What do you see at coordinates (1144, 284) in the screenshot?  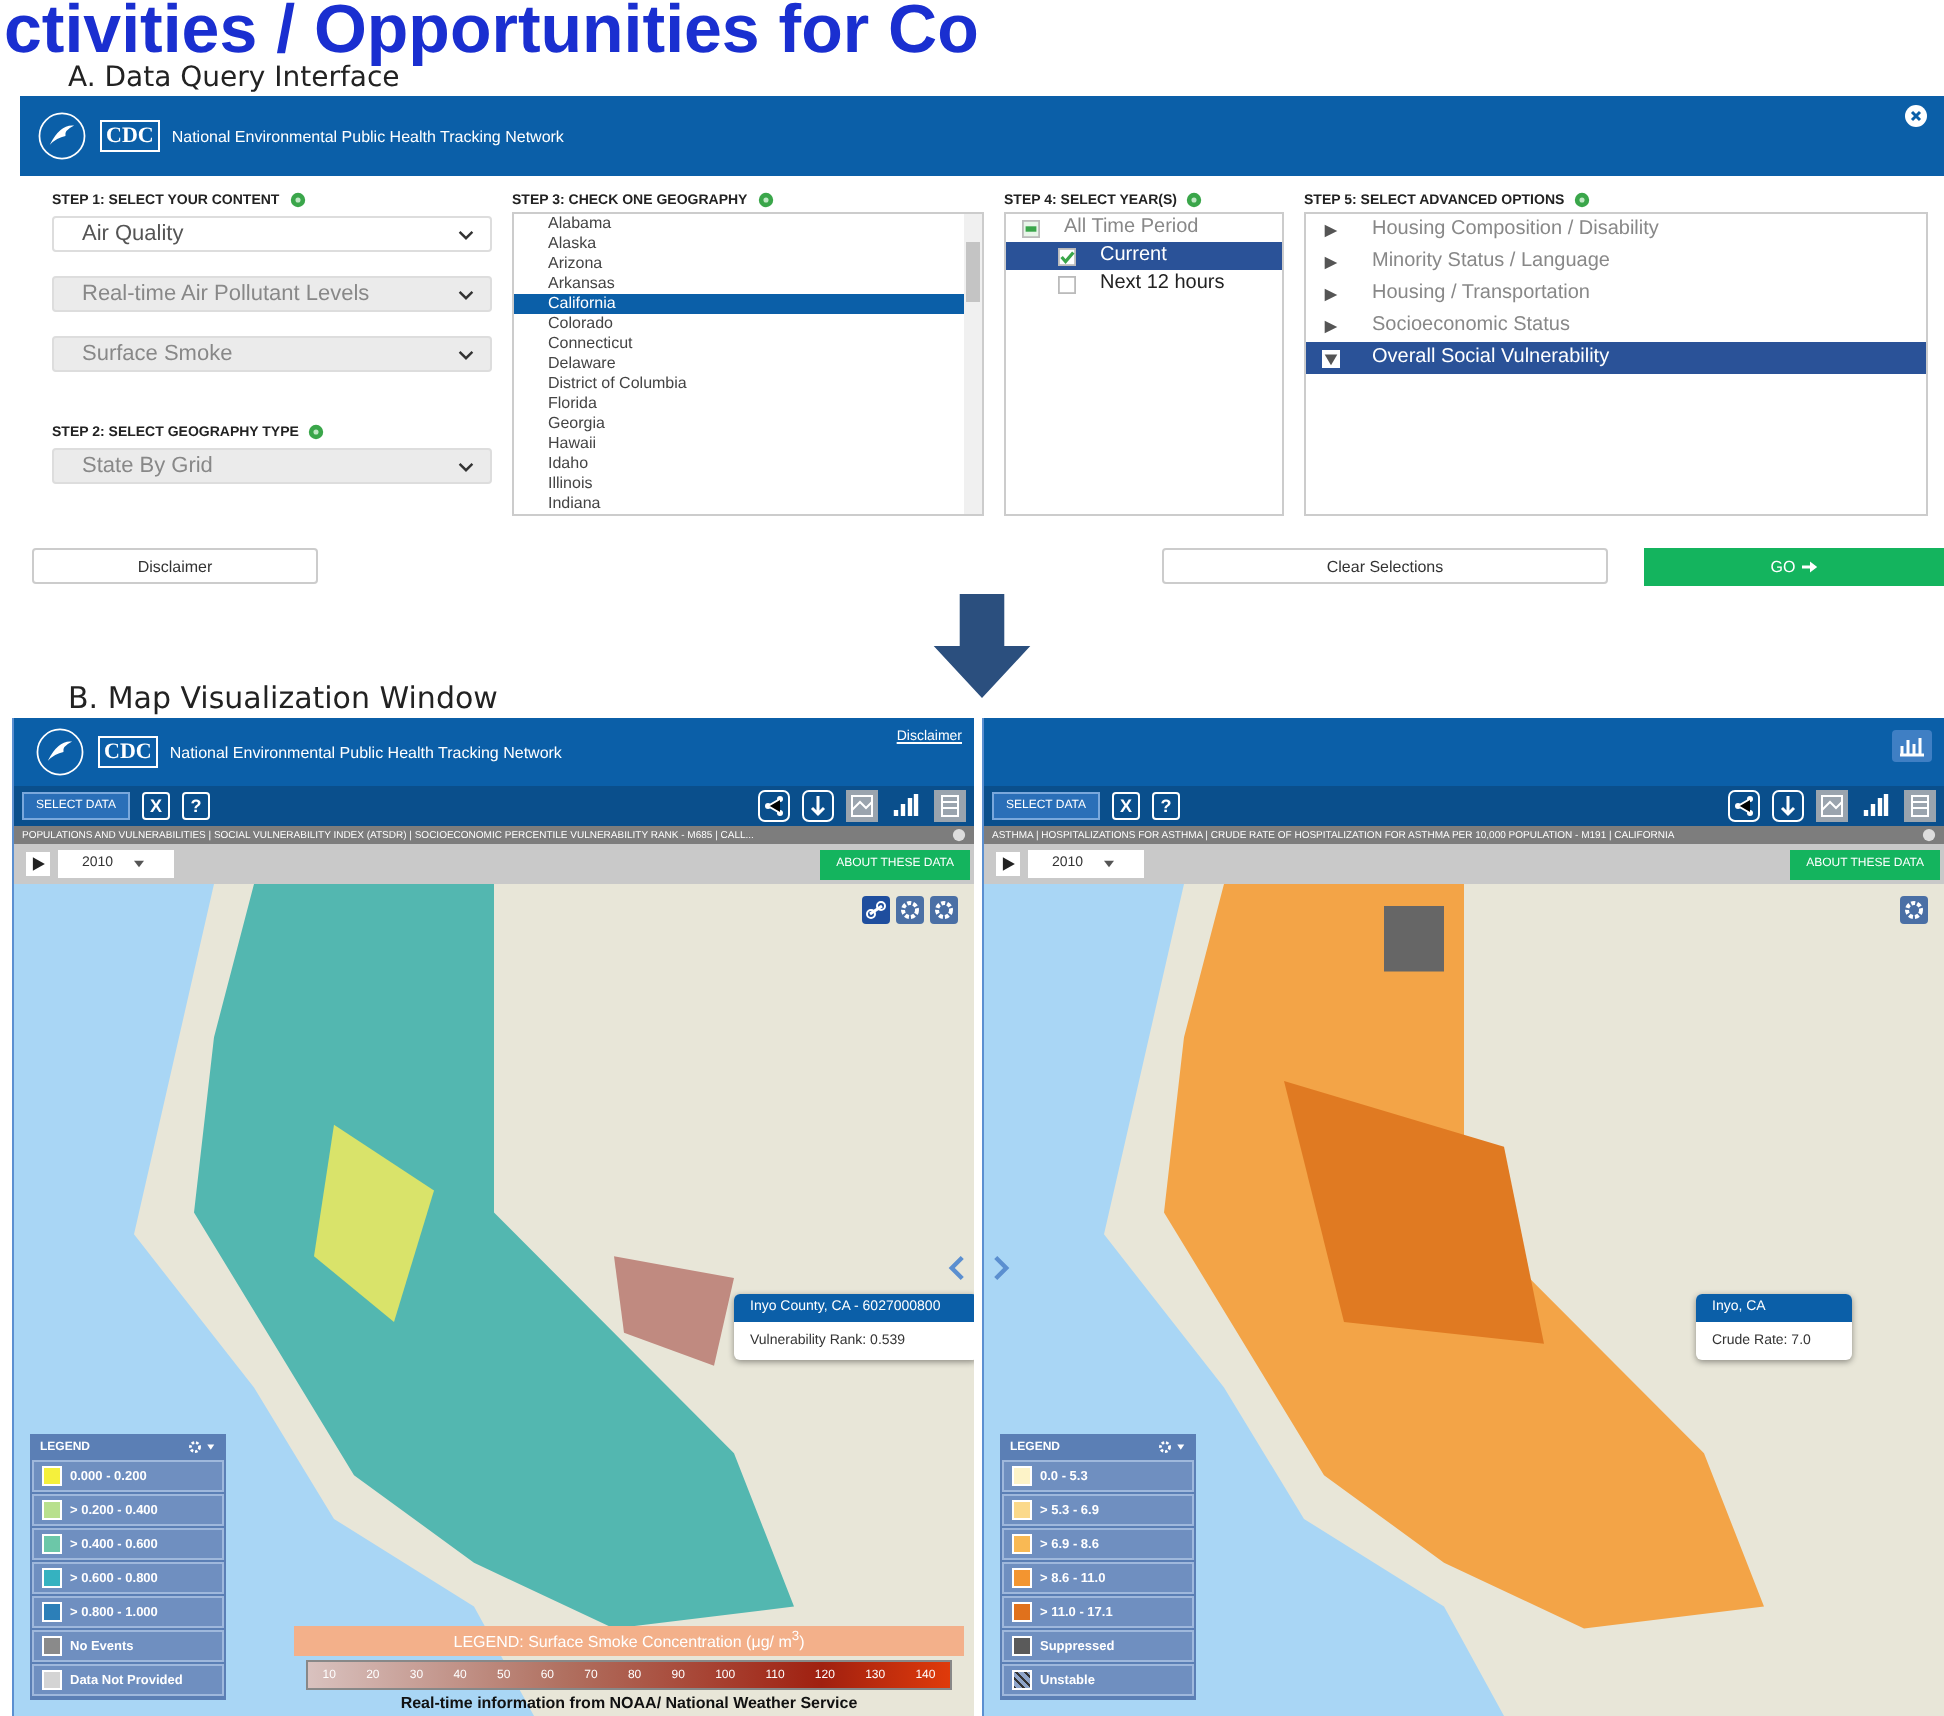 I see `year-option: Next 12 hours` at bounding box center [1144, 284].